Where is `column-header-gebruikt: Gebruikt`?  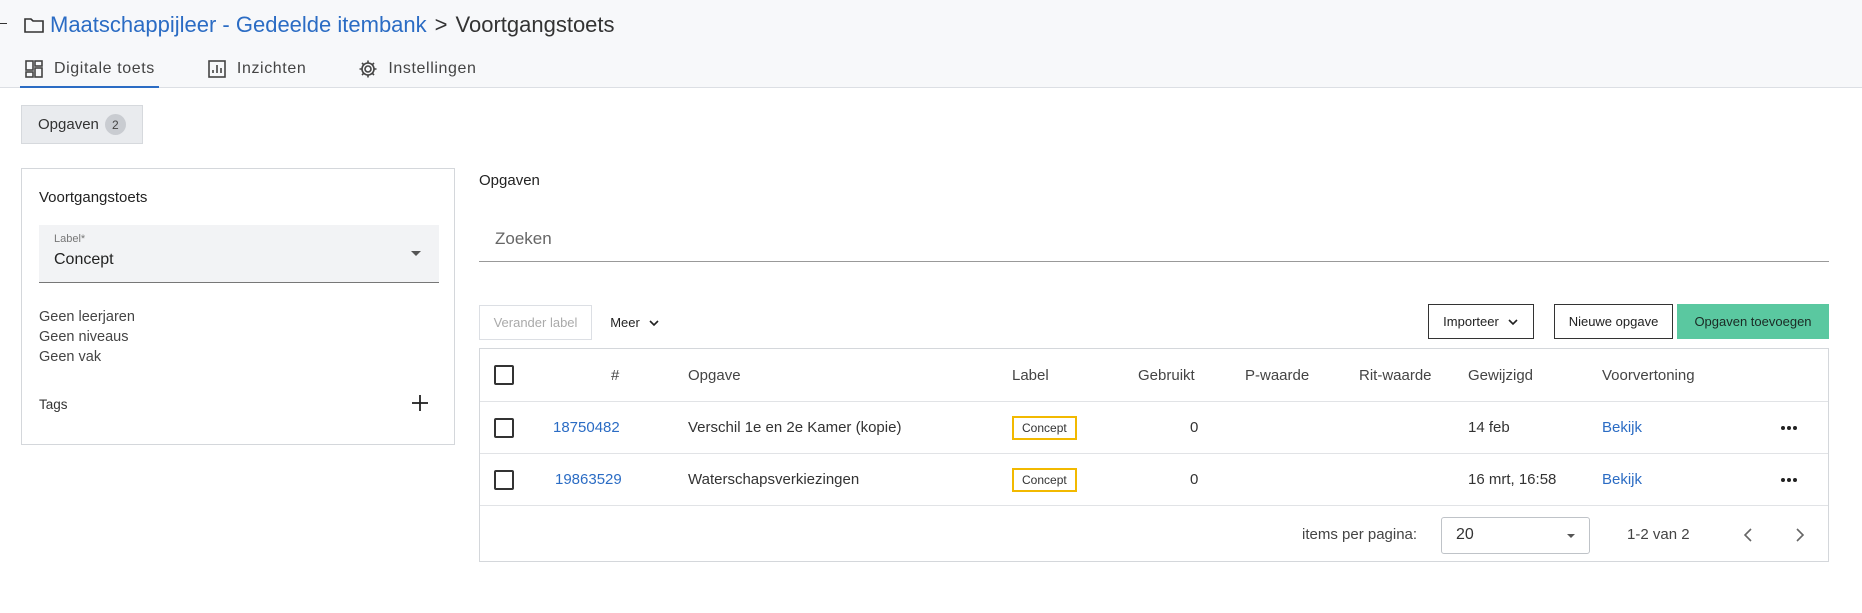
column-header-gebruikt: Gebruikt is located at coordinates (1166, 375).